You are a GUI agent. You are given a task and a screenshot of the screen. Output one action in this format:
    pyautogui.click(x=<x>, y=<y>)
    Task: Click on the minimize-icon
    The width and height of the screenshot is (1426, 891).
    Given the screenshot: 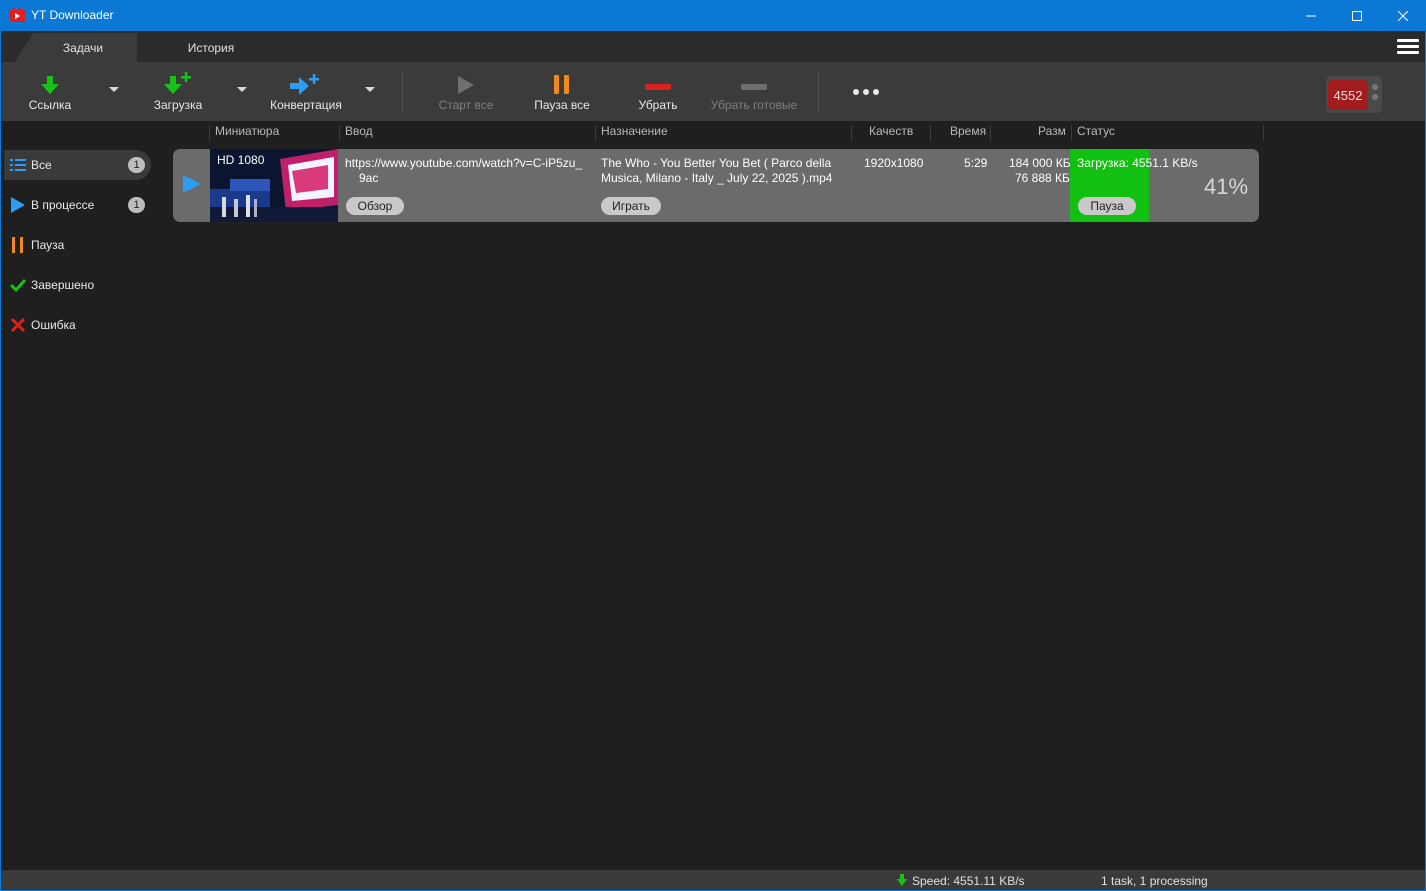 What is the action you would take?
    pyautogui.click(x=1311, y=15)
    